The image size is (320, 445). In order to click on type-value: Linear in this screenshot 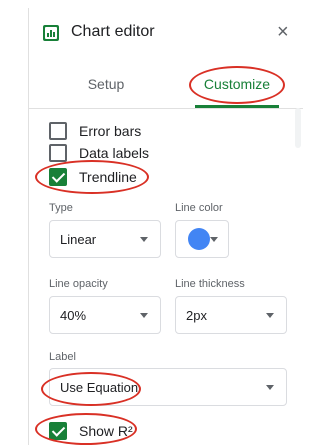, I will do `click(78, 239)`.